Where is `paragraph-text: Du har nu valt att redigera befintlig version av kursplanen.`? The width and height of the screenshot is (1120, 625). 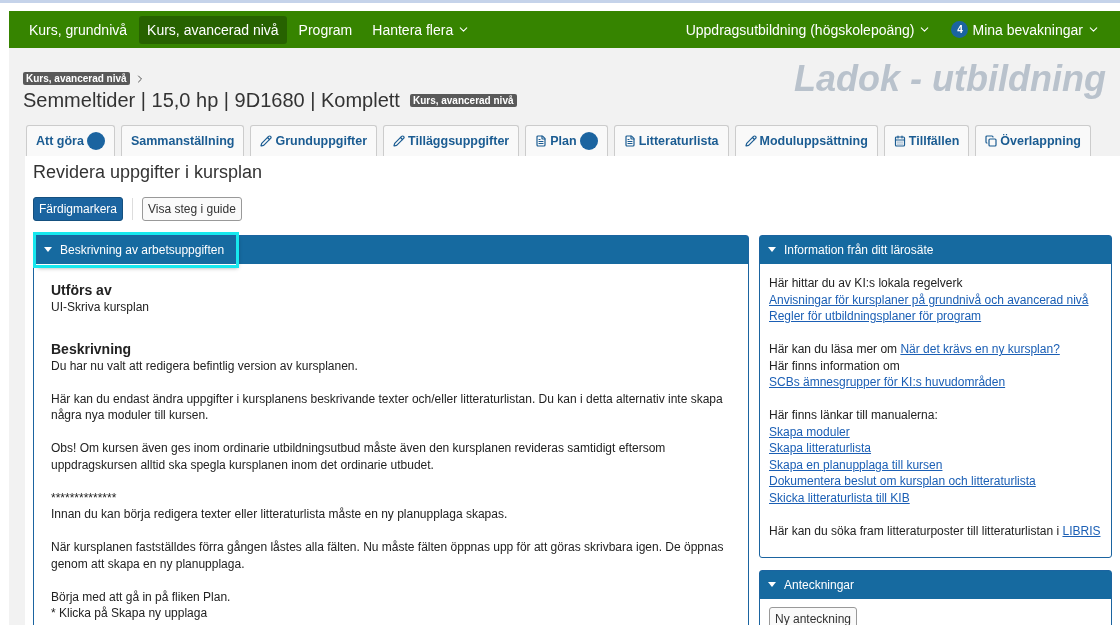 paragraph-text: Du har nu valt att redigera befintlig version av kursplanen. is located at coordinates (205, 365).